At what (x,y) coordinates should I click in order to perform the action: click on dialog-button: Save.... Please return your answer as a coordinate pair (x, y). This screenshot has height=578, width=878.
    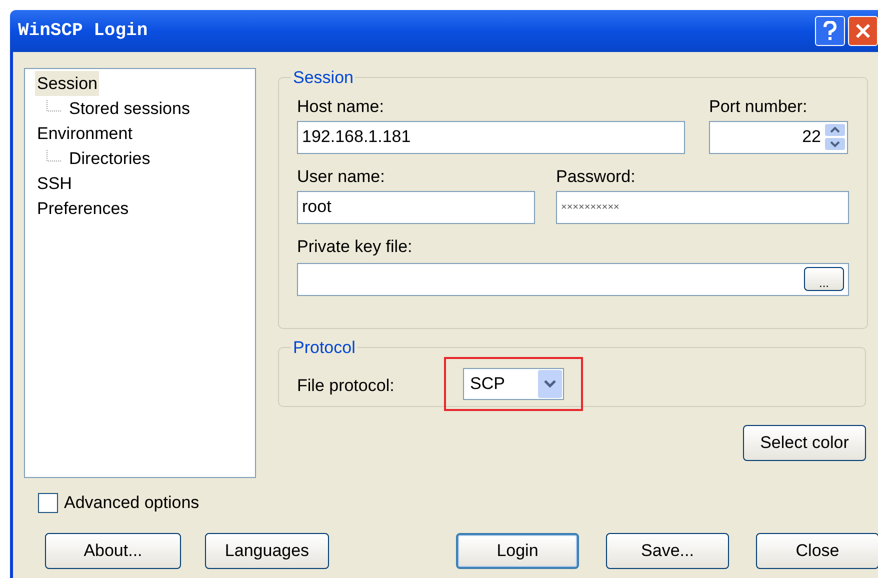
    Looking at the image, I should click on (667, 551).